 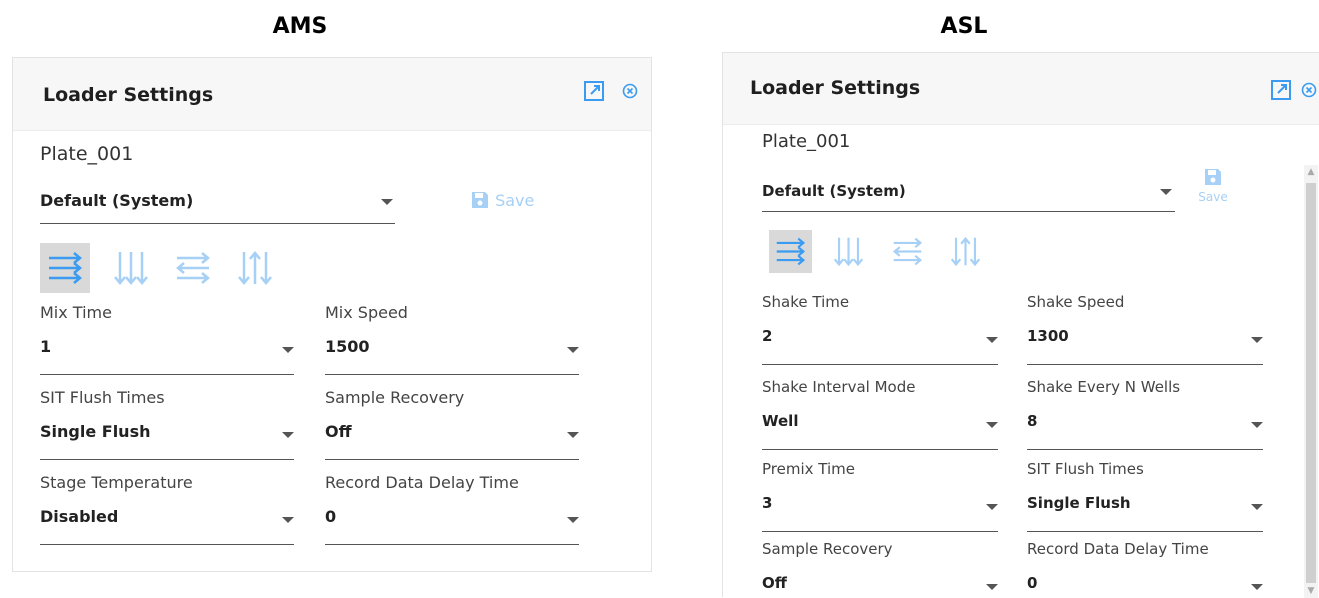 I want to click on field-label: Mix Time, so click(x=76, y=312).